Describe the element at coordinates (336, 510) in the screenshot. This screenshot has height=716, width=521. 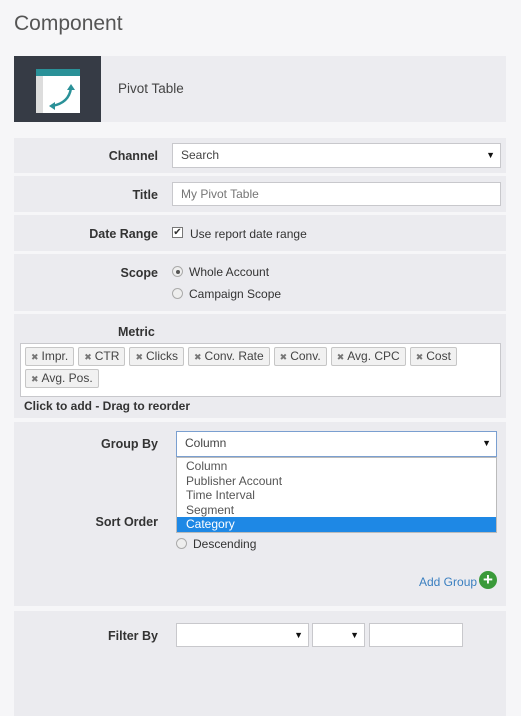
I see `group-by-option: Segment` at that location.